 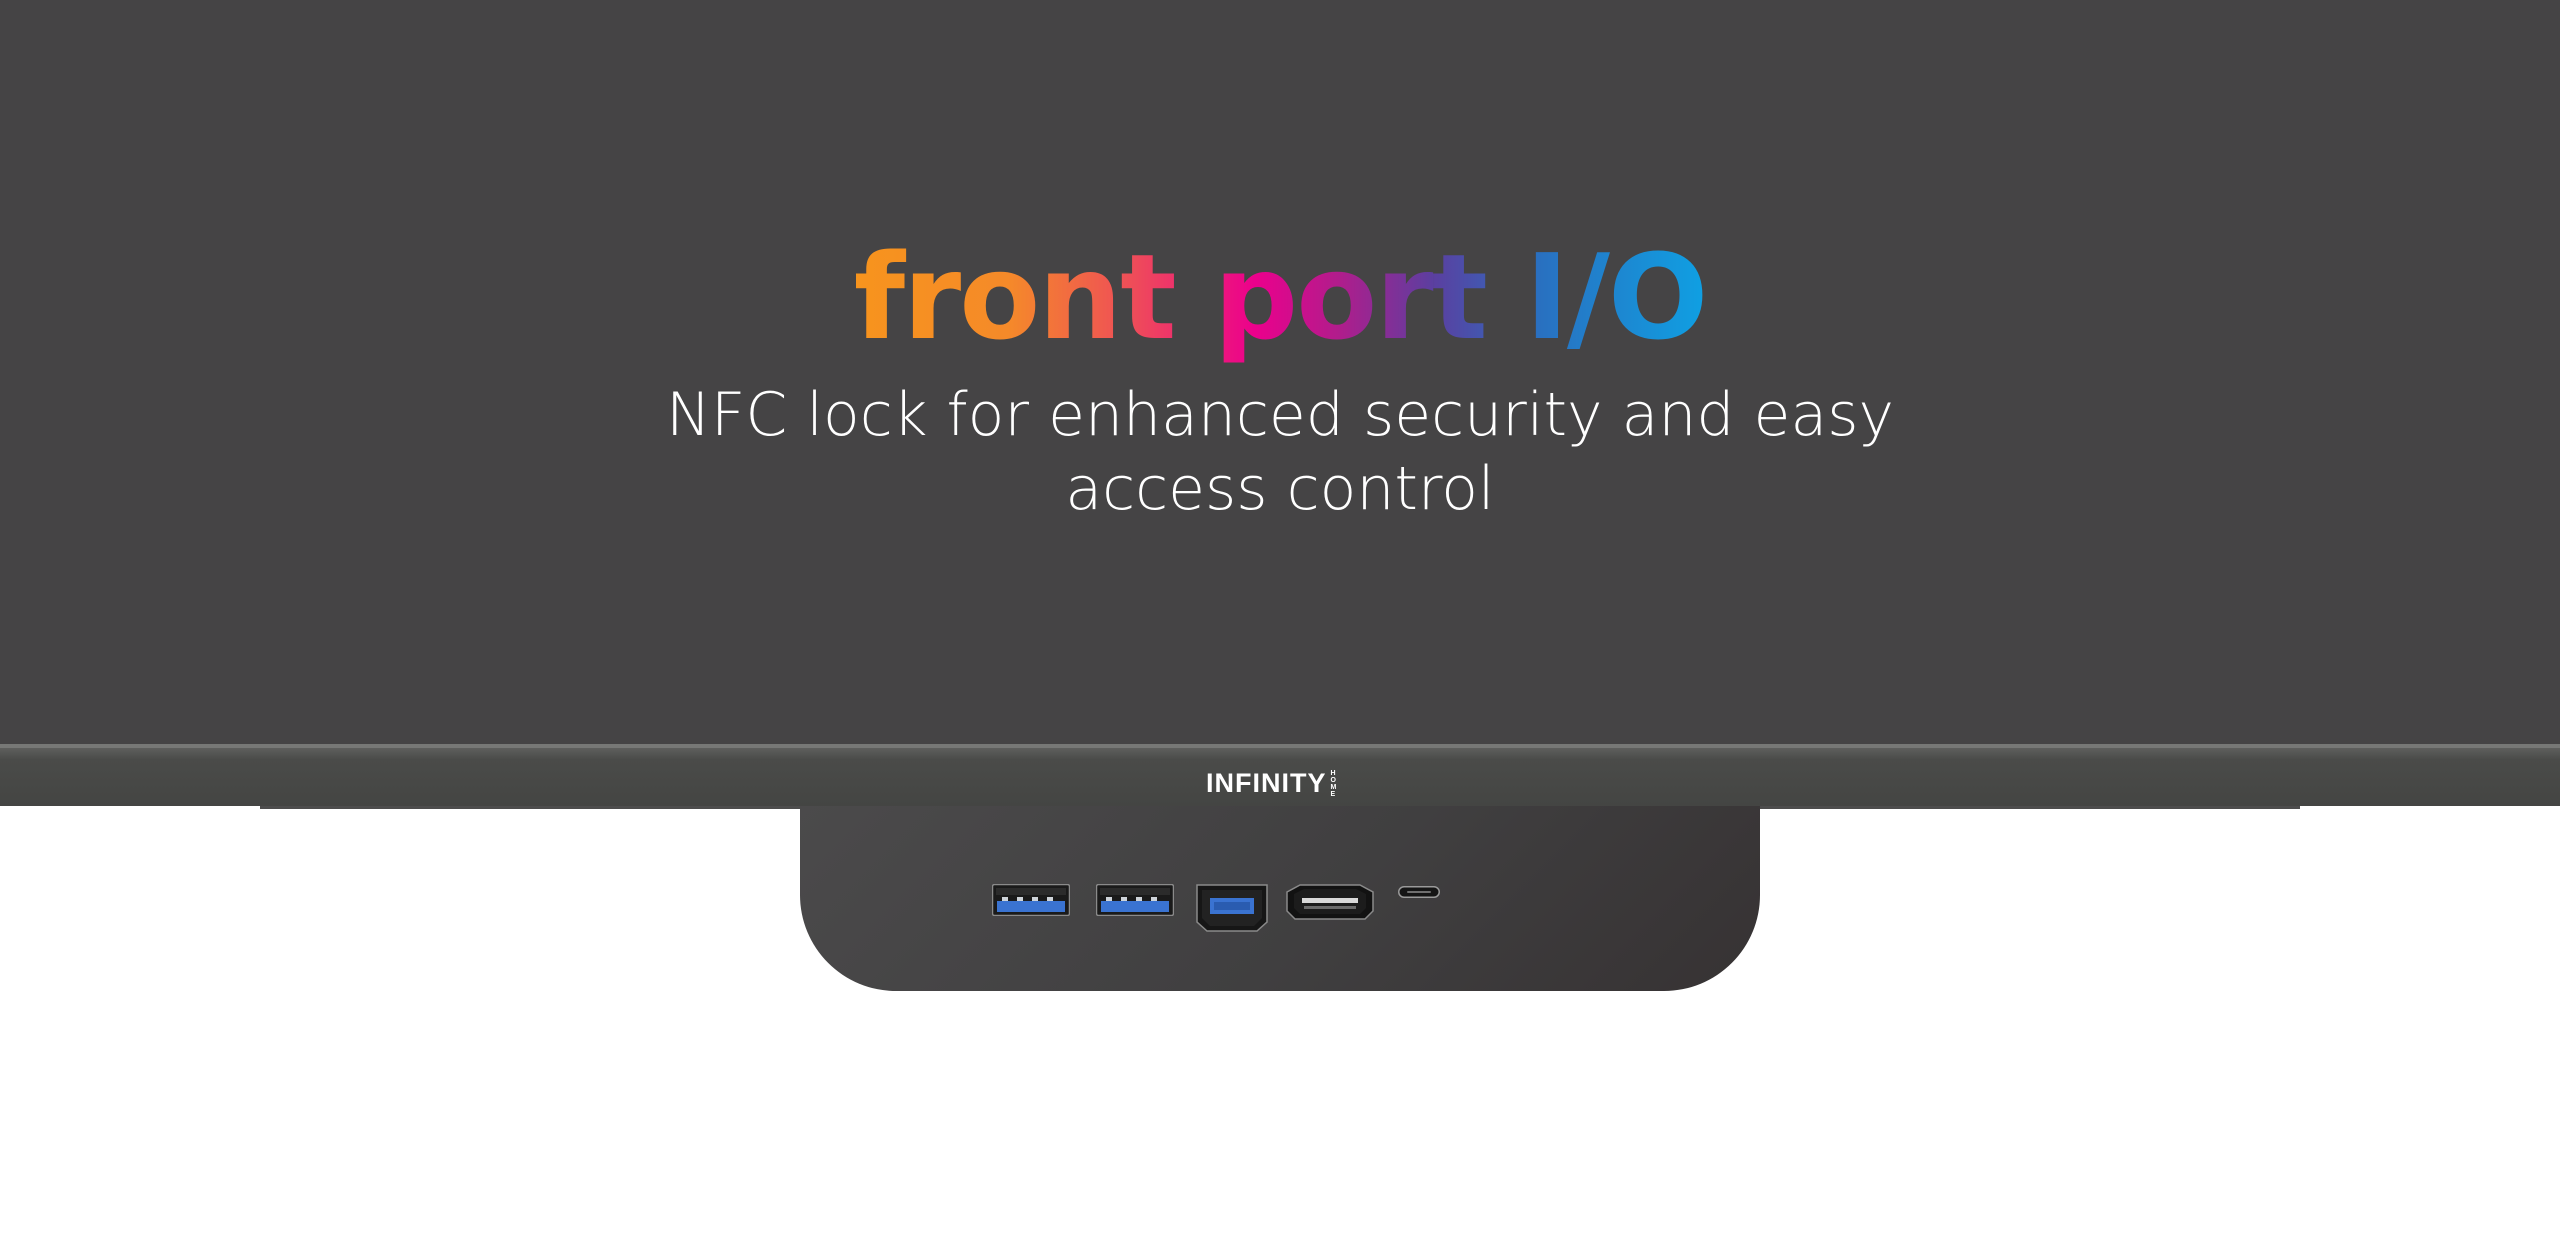 I want to click on brand-logo: INFINITY HOME, so click(x=1273, y=783).